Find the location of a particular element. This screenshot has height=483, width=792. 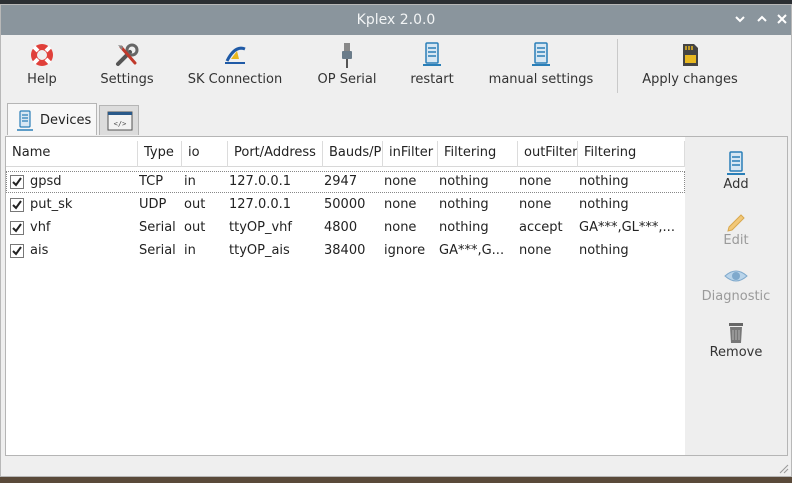

device-actions-sidebar: Add Edit Diagnostic Remove is located at coordinates (736, 296).